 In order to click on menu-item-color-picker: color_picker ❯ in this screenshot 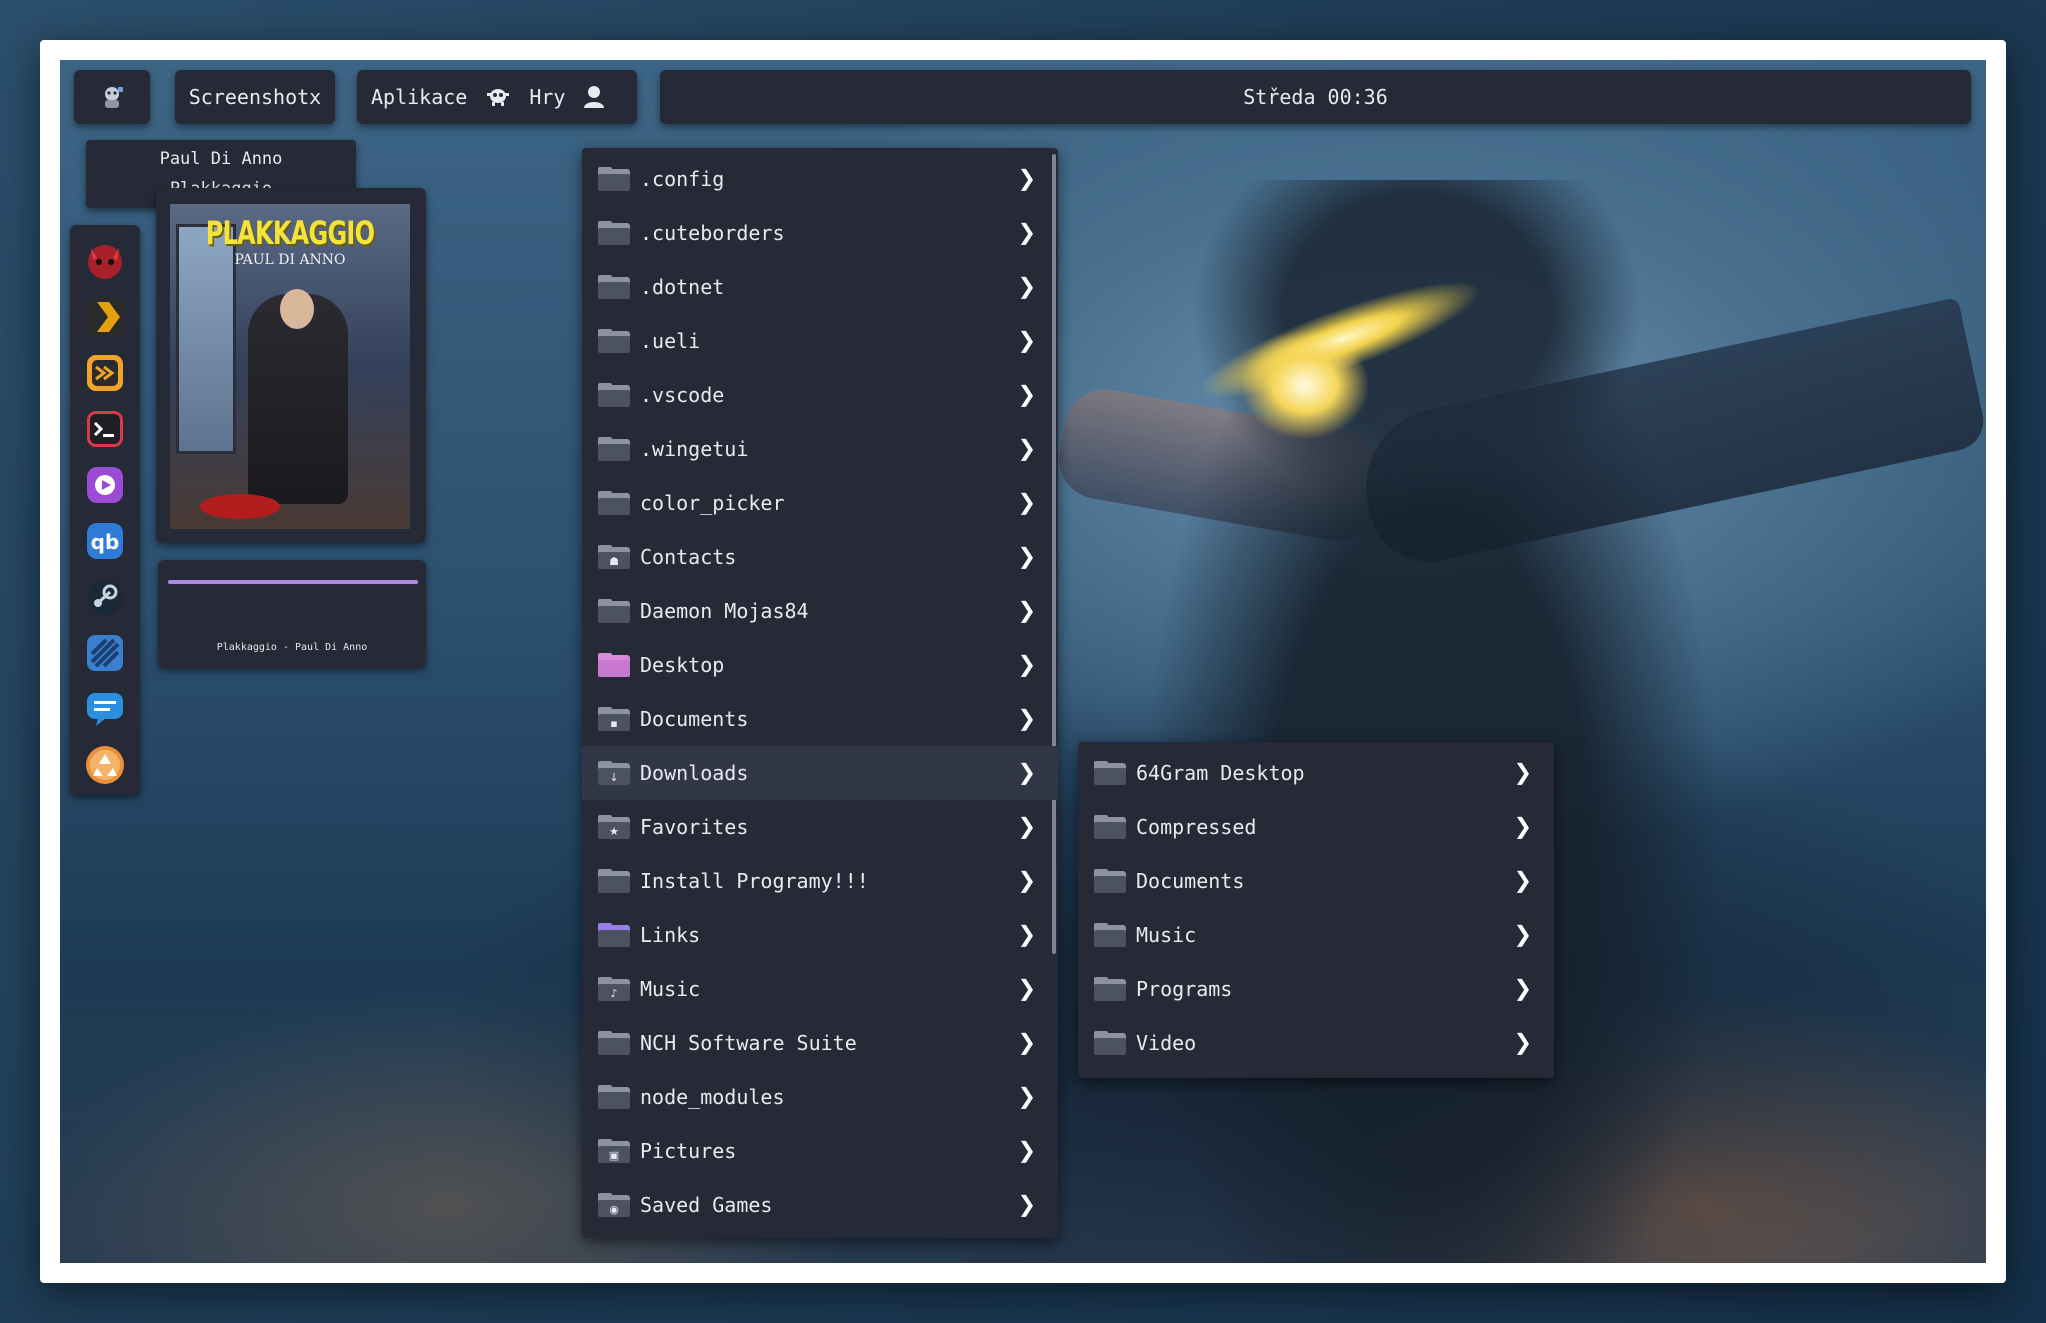, I will do `click(820, 503)`.